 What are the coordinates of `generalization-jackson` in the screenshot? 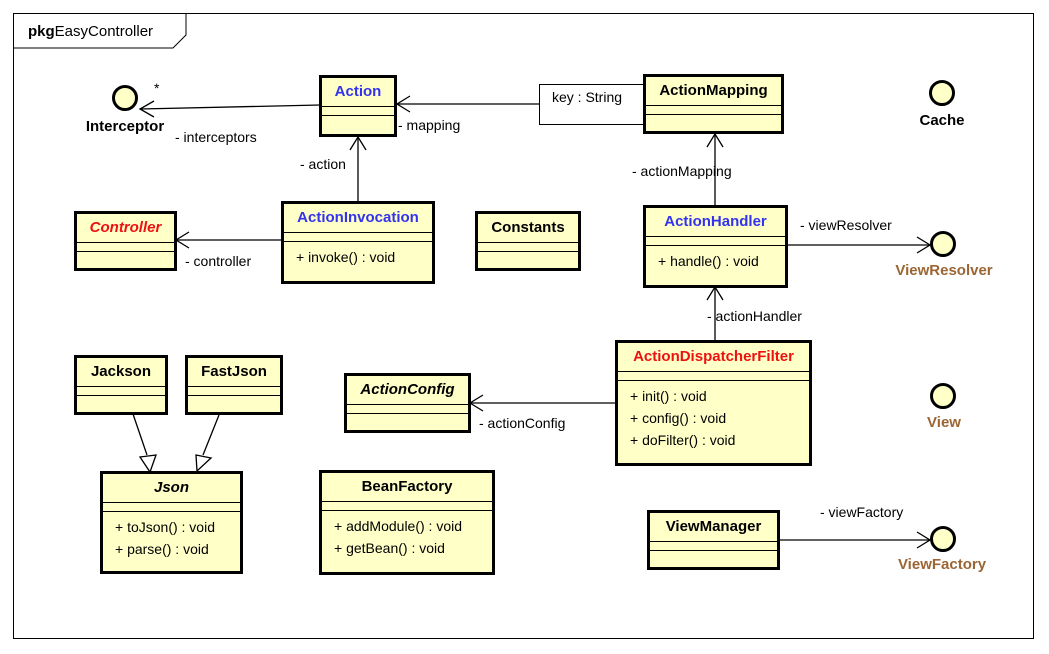 It's located at (140, 434).